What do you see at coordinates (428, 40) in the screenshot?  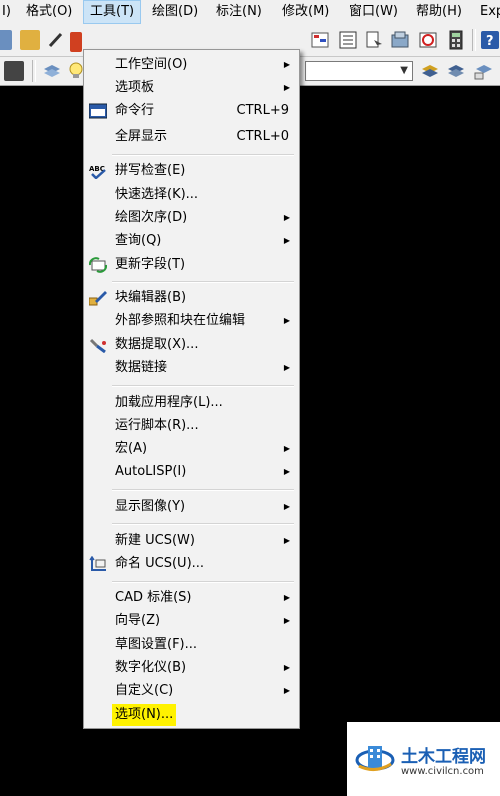 I see `markup-icon` at bounding box center [428, 40].